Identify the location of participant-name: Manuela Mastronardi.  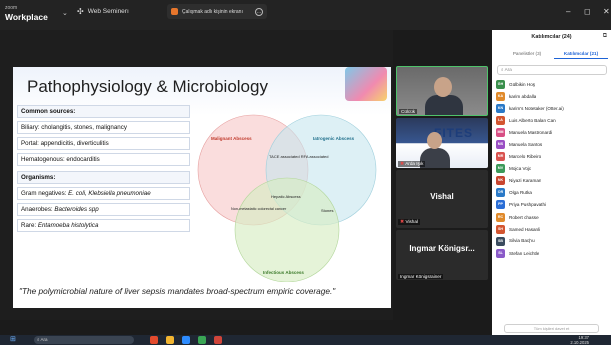
(531, 132).